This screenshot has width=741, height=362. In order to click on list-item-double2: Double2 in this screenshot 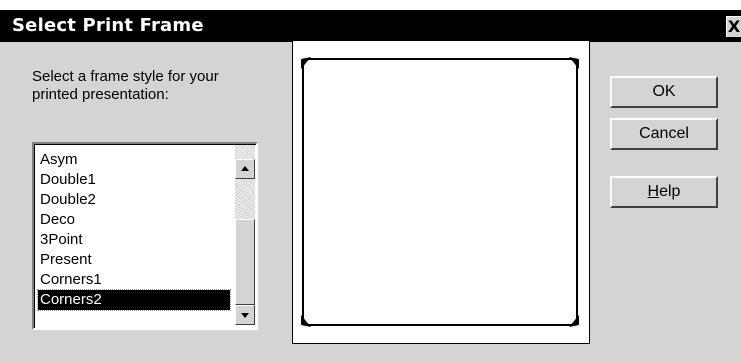, I will do `click(134, 200)`.